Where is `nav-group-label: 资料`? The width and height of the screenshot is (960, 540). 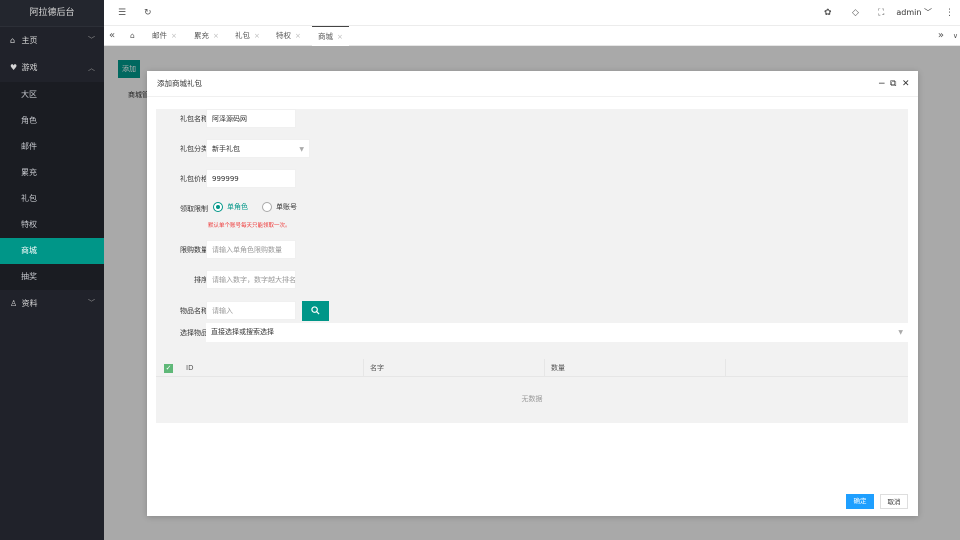
nav-group-label: 资料 is located at coordinates (29, 303).